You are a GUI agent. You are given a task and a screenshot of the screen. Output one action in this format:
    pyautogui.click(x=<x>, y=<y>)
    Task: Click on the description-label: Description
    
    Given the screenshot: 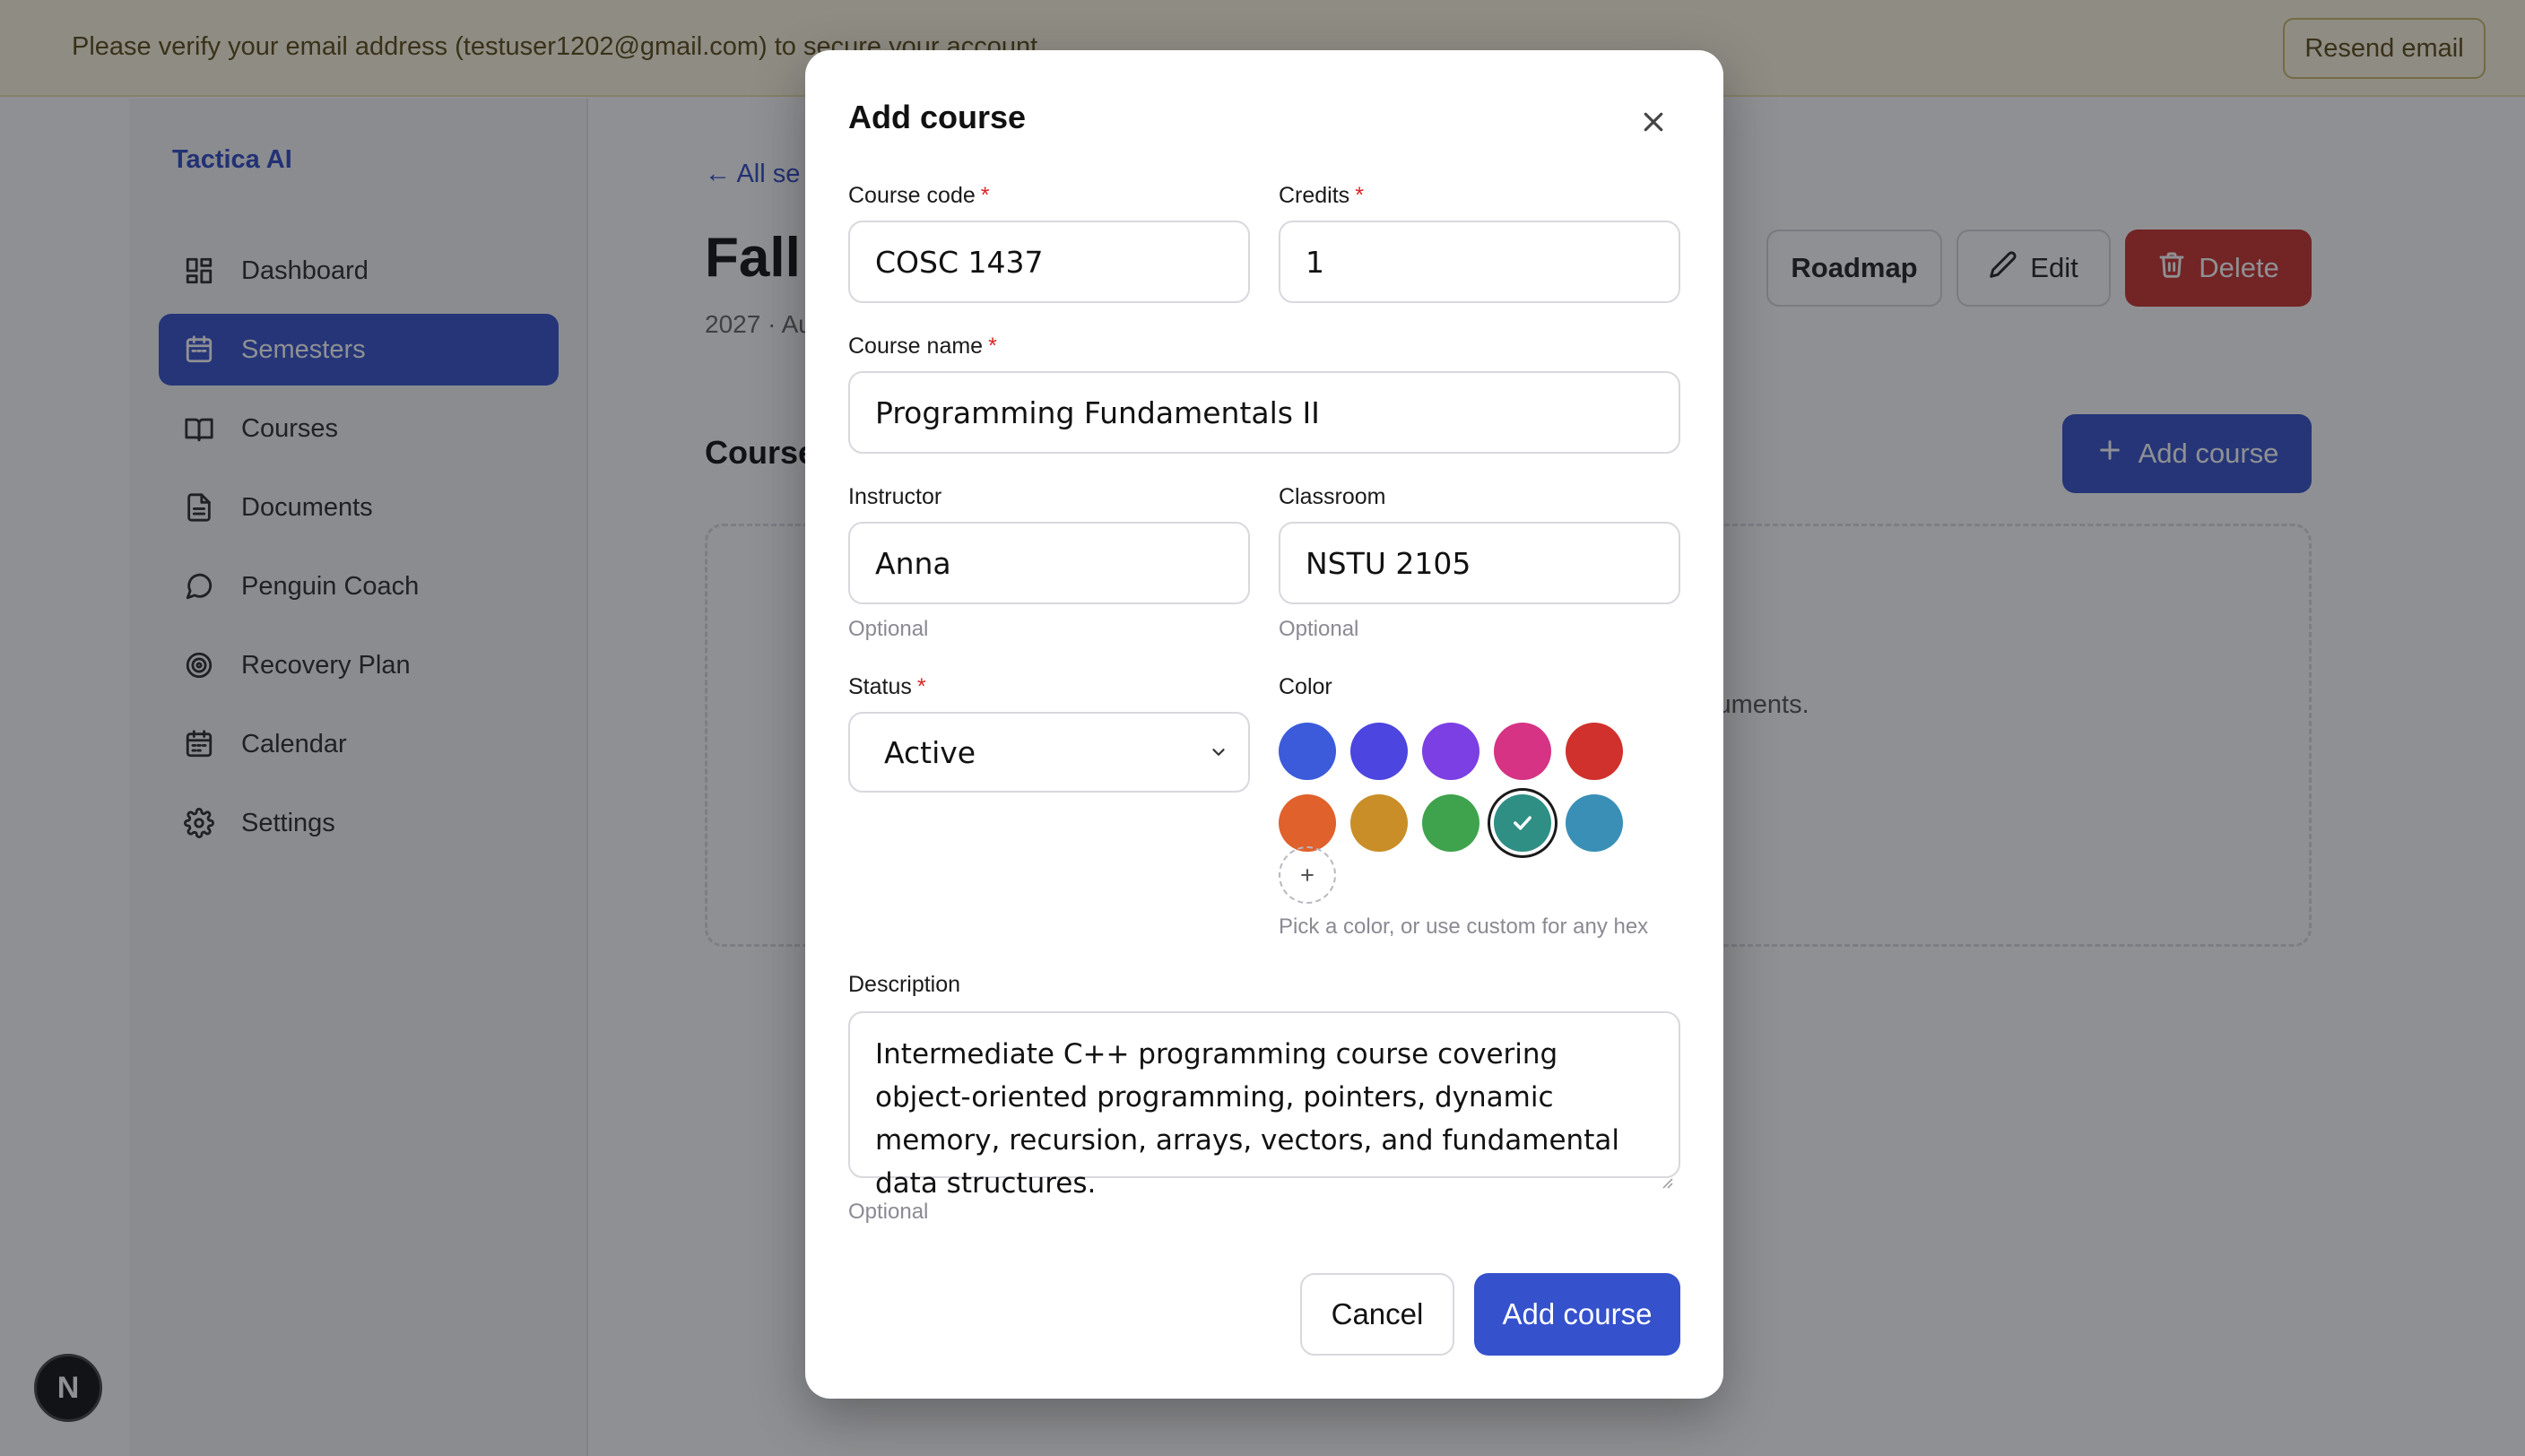 What is the action you would take?
    pyautogui.click(x=904, y=984)
    